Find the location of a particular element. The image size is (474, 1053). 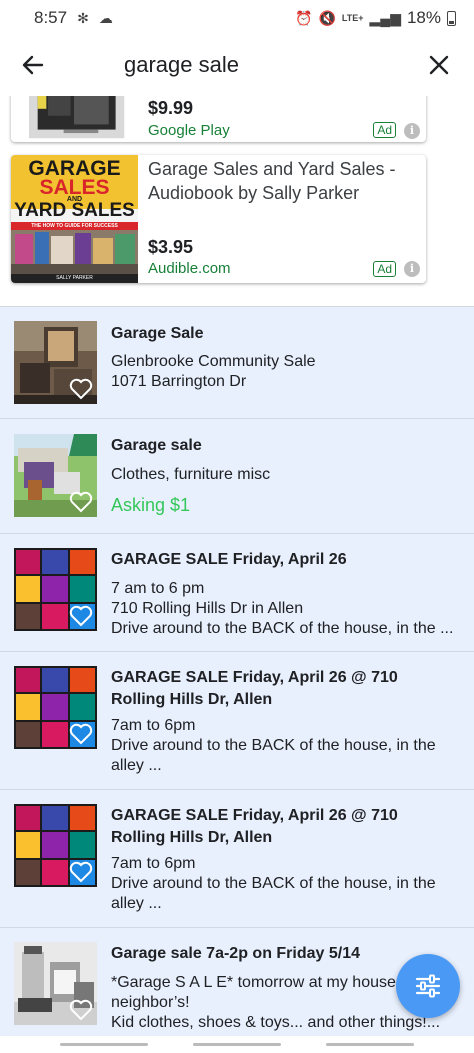

listing-description-line: 1071 Barrington Dr is located at coordinates (179, 381).